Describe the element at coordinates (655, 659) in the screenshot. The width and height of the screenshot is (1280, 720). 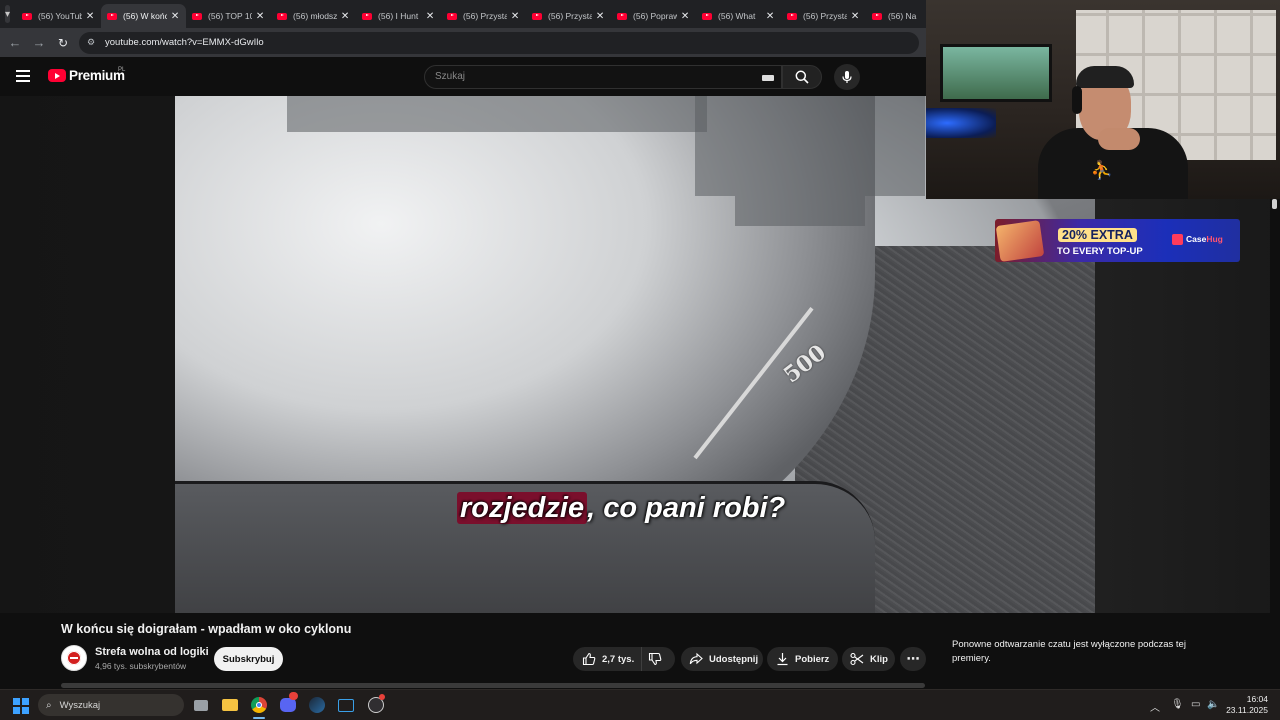
I see `thumbs-down-icon` at that location.